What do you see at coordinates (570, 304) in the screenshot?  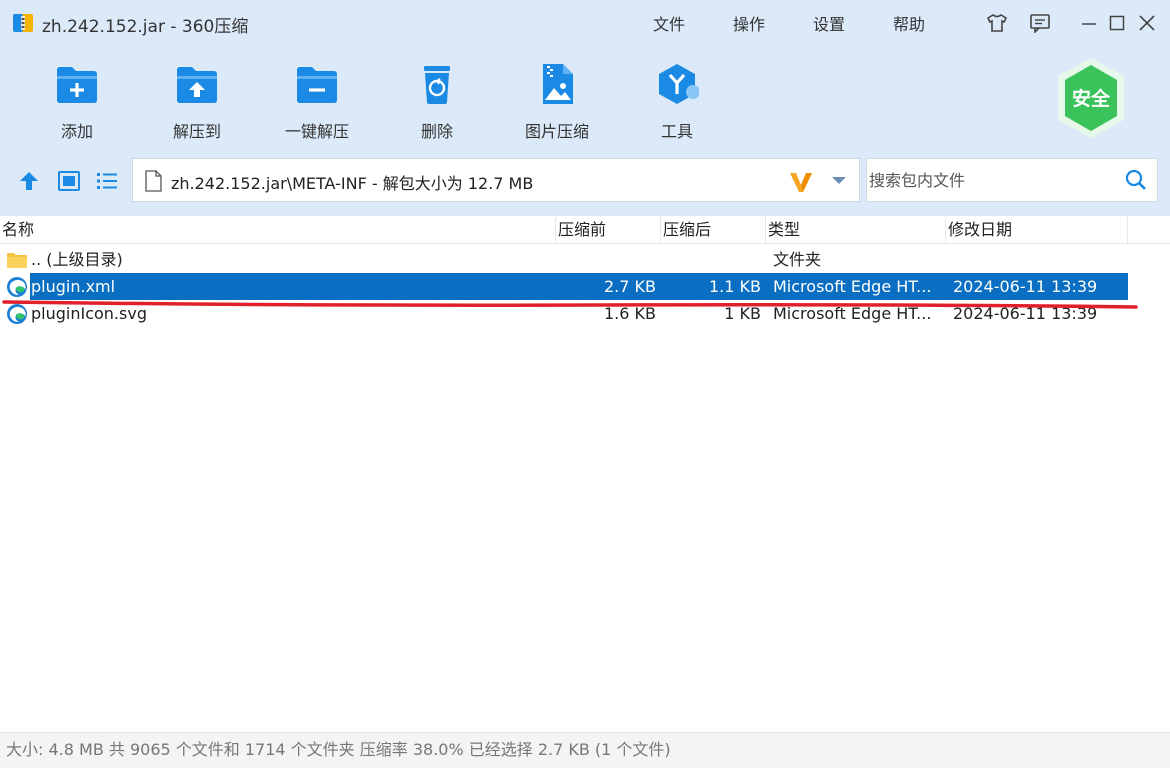 I see `red-annotation-underline` at bounding box center [570, 304].